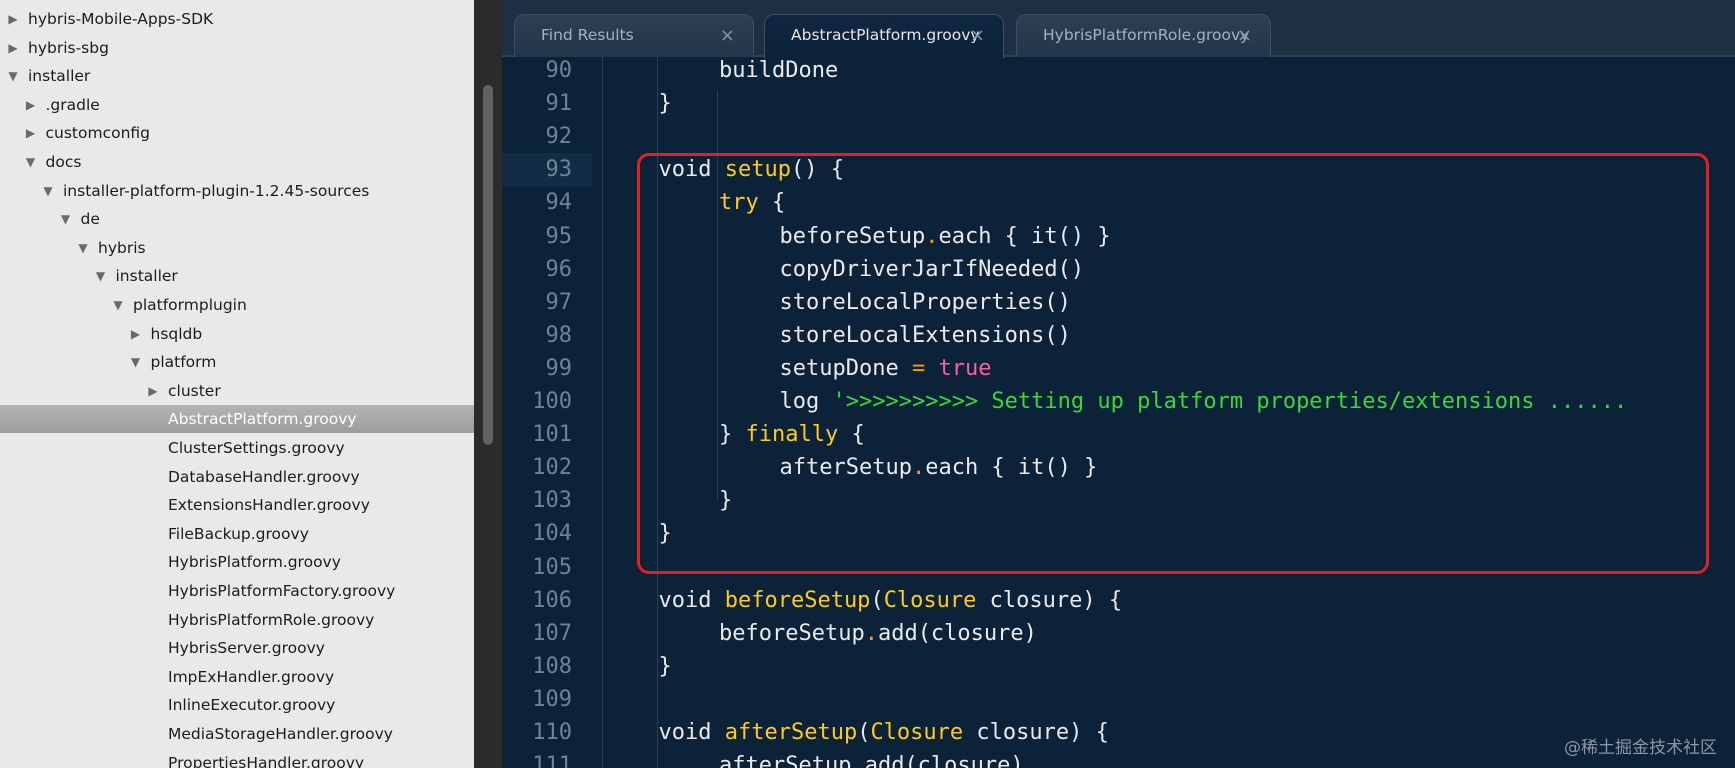  I want to click on tree-item: DatabaseHandler.groovy, so click(237, 477).